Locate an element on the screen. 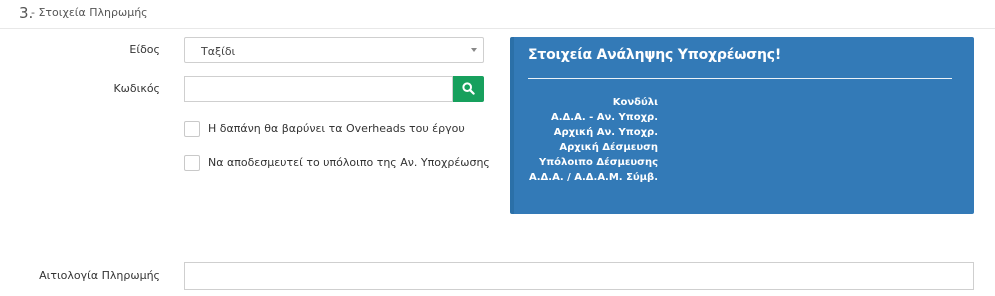  type-select-value: Ταξίδι is located at coordinates (218, 51).